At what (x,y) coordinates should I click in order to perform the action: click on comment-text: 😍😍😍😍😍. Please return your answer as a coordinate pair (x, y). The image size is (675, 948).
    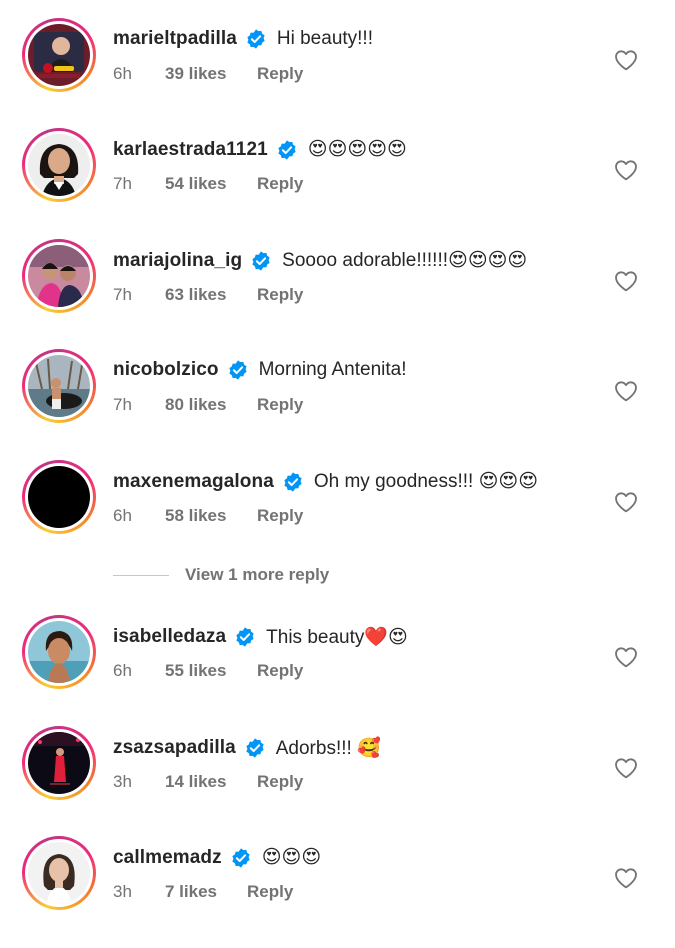
    Looking at the image, I should click on (357, 149).